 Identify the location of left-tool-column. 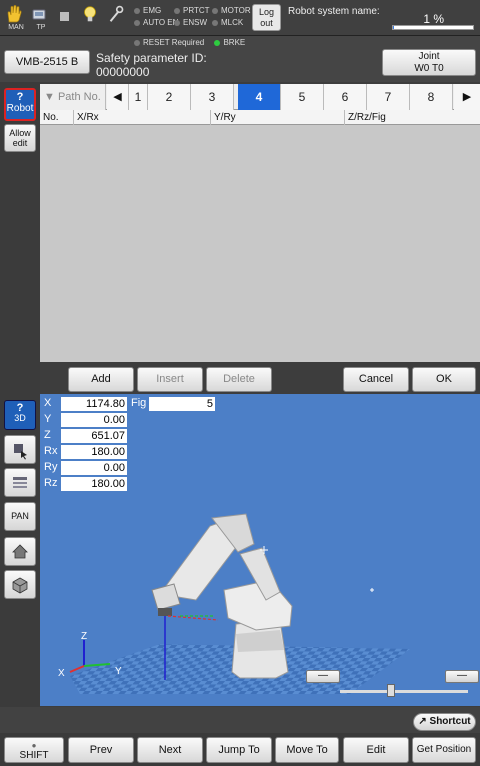
(20, 394).